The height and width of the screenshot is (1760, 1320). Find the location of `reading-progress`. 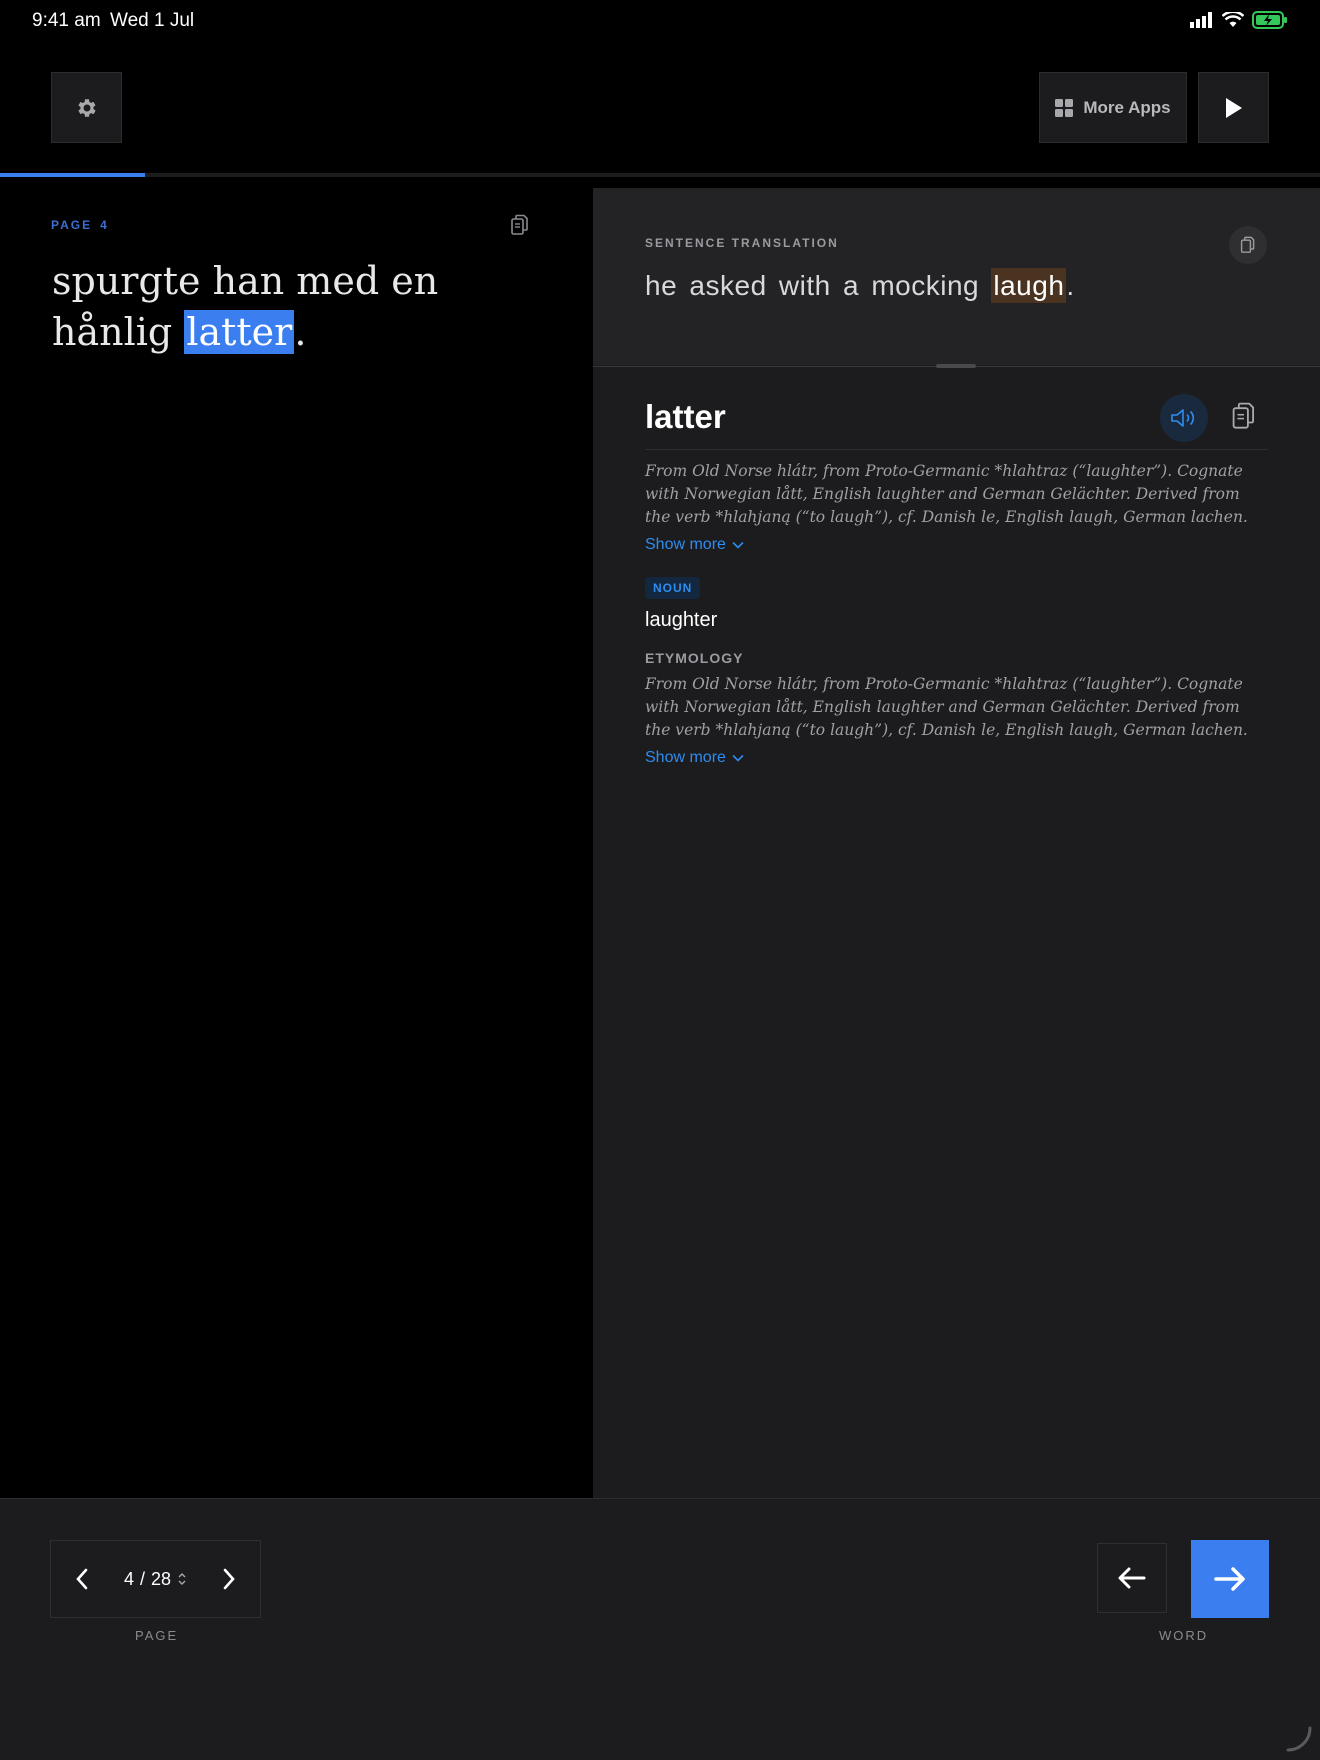

reading-progress is located at coordinates (660, 175).